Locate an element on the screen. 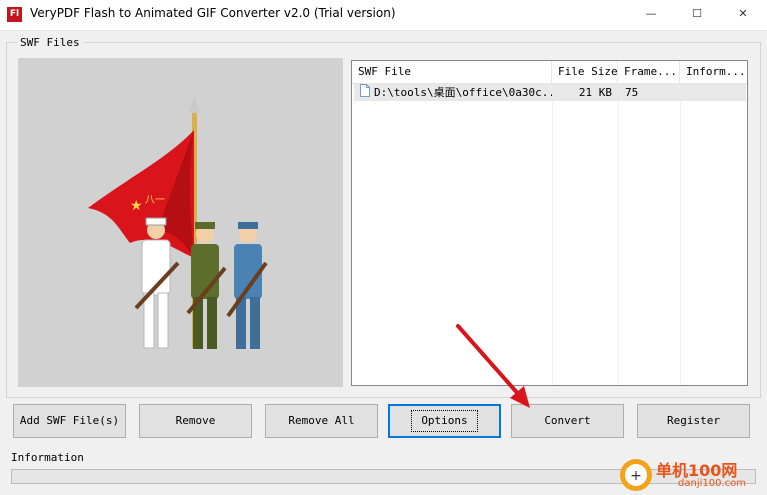 The width and height of the screenshot is (767, 495). cell-information is located at coordinates (716, 92).